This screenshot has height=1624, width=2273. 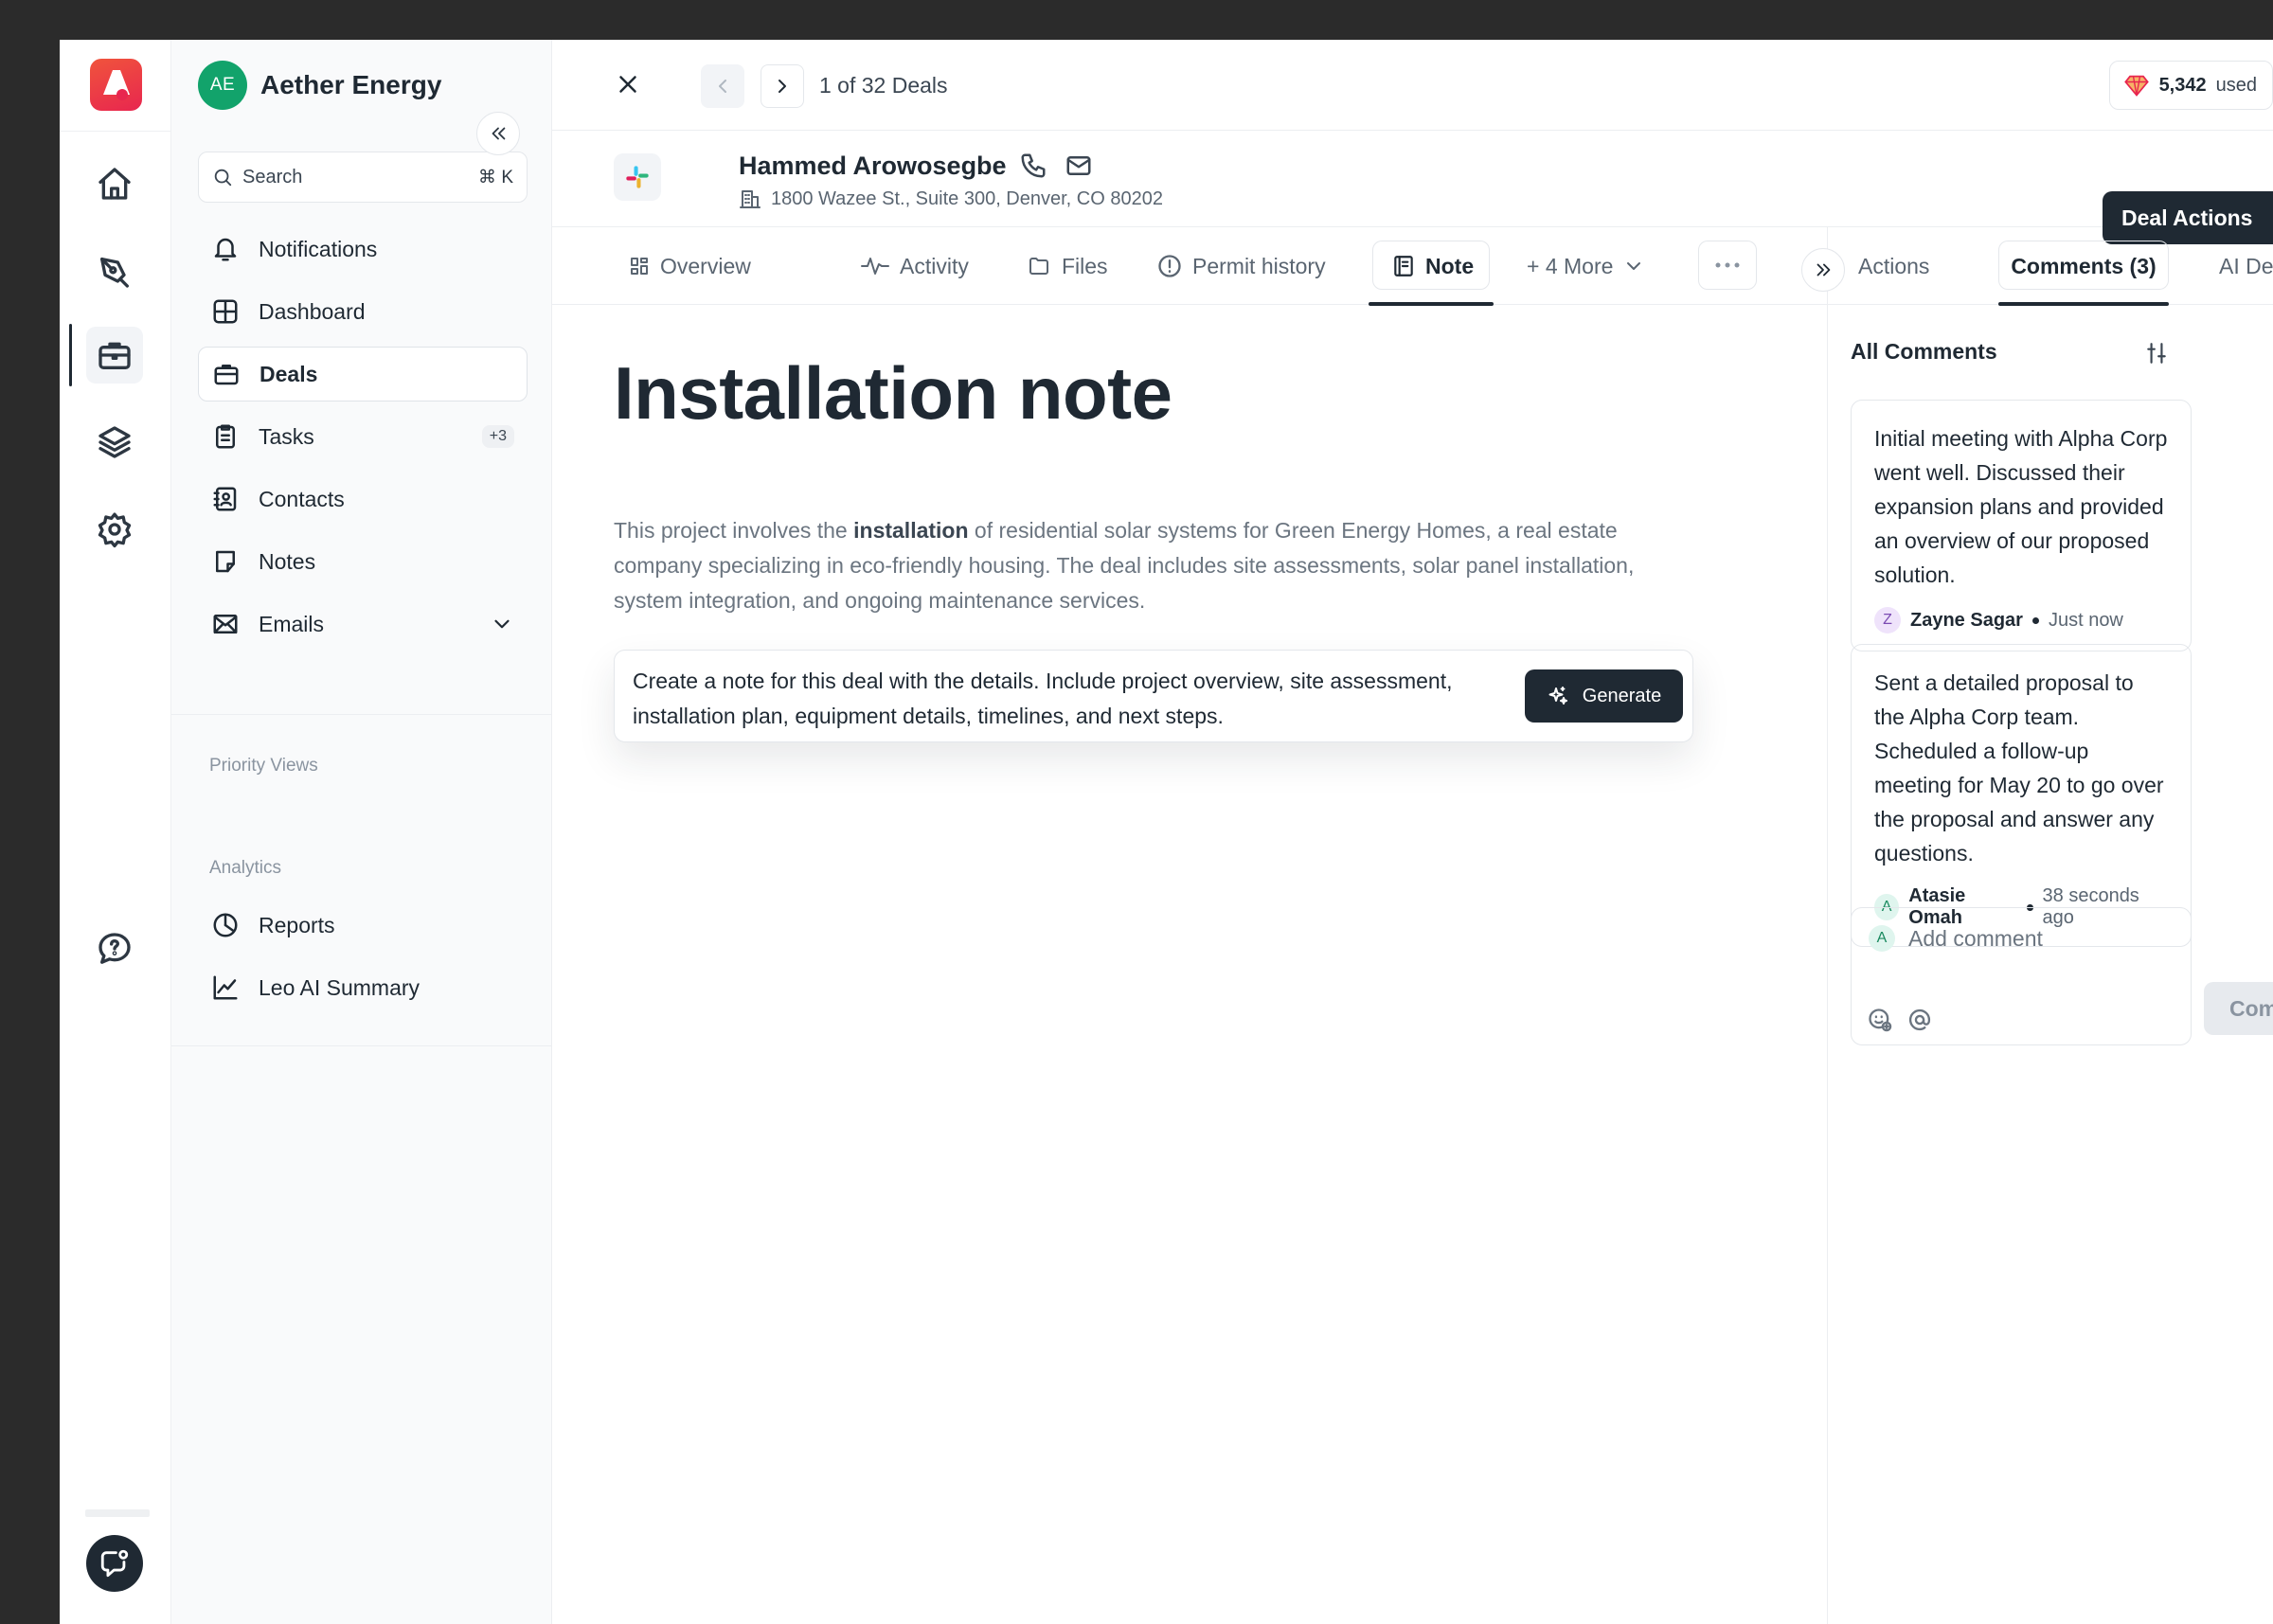 I want to click on collapse-sidebar-button, so click(x=498, y=133).